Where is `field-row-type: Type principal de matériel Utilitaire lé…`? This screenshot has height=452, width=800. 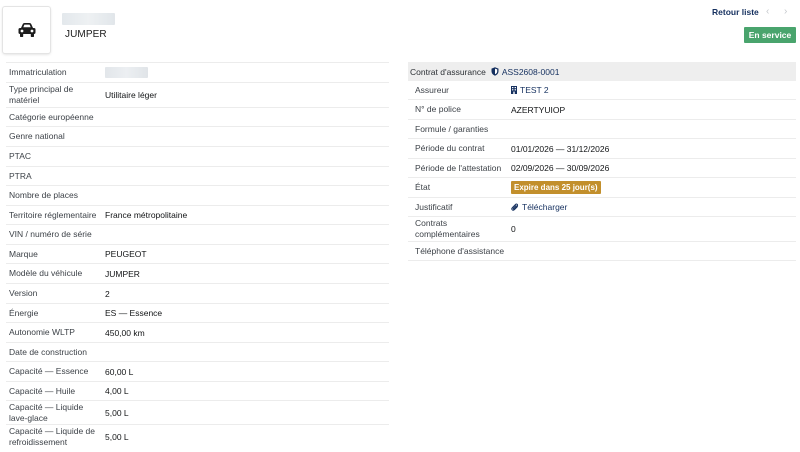 field-row-type: Type principal de matériel Utilitaire lé… is located at coordinates (197, 94).